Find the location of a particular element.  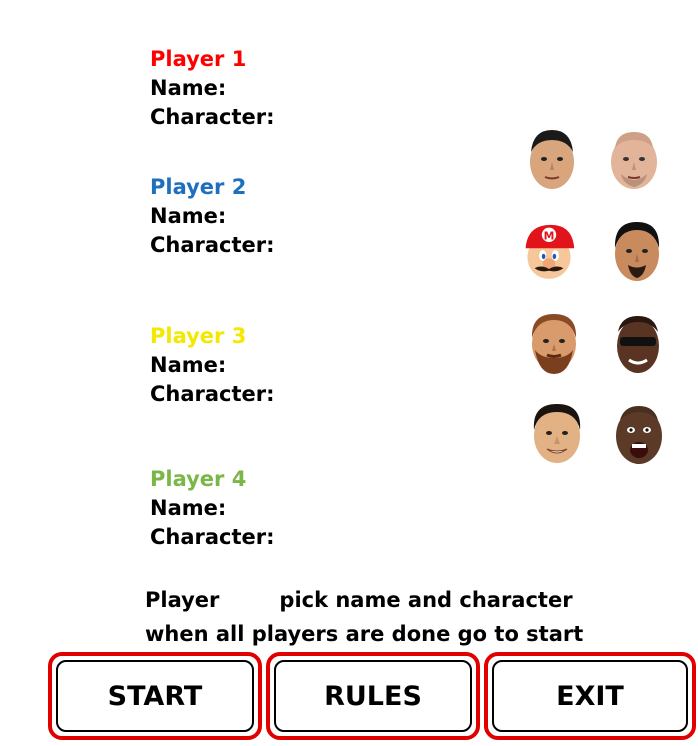

player-3-character-label: Character: is located at coordinates (212, 394).